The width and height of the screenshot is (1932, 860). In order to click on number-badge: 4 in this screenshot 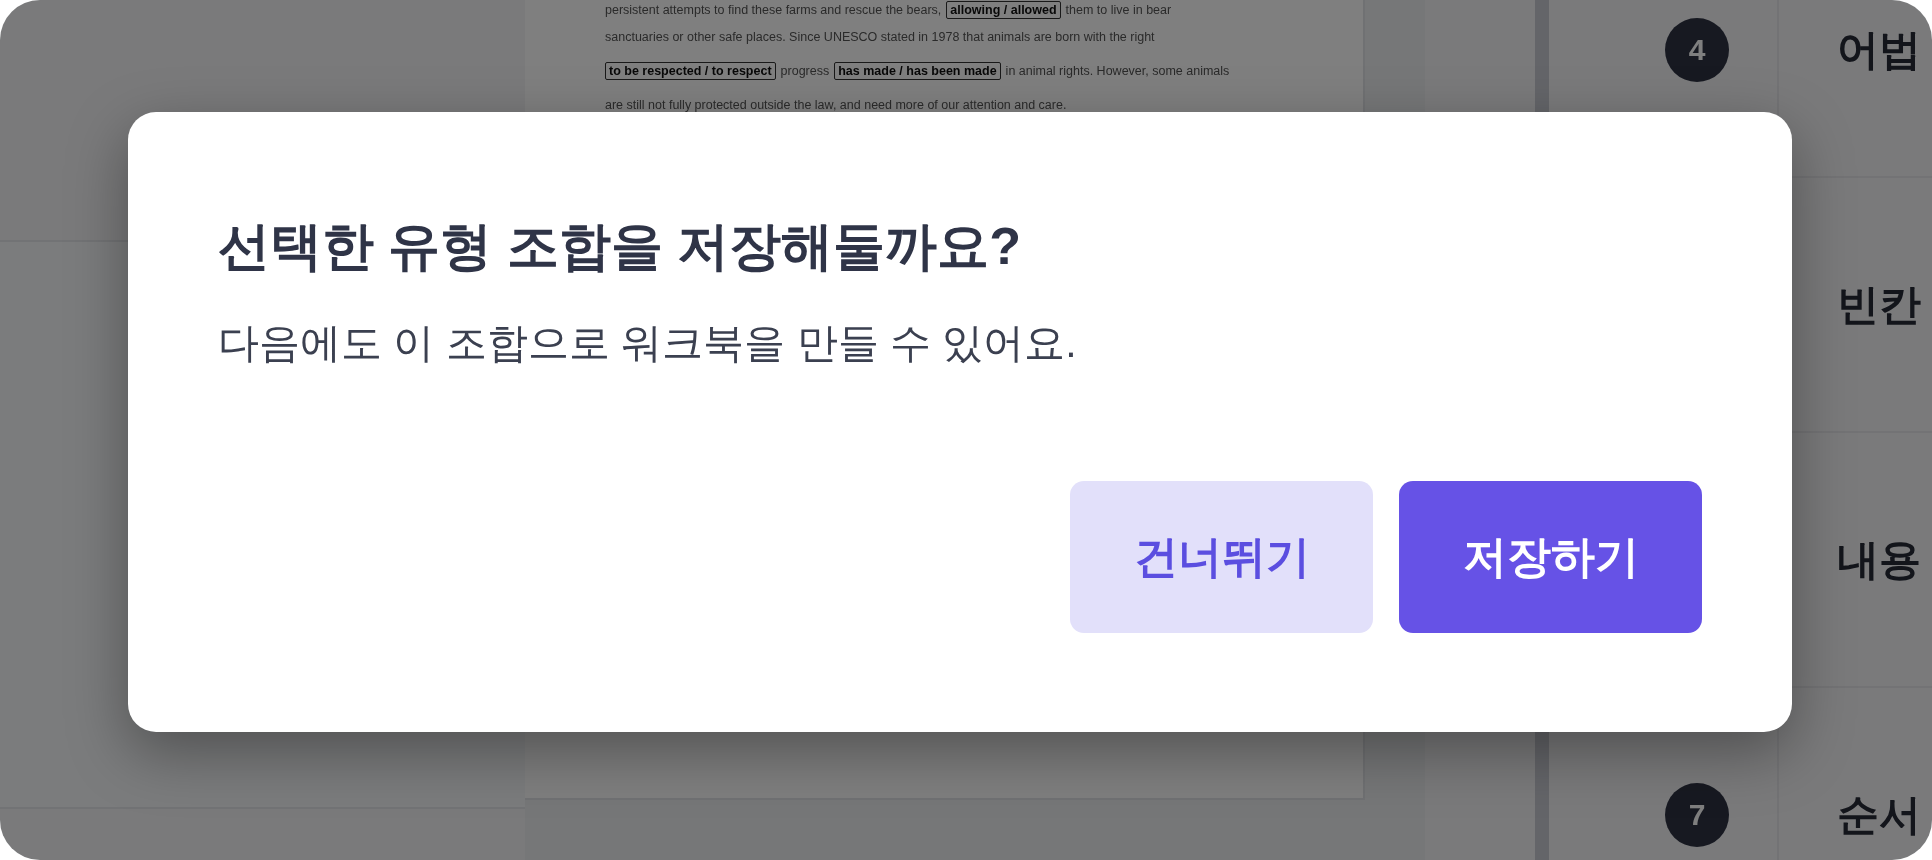, I will do `click(1697, 49)`.